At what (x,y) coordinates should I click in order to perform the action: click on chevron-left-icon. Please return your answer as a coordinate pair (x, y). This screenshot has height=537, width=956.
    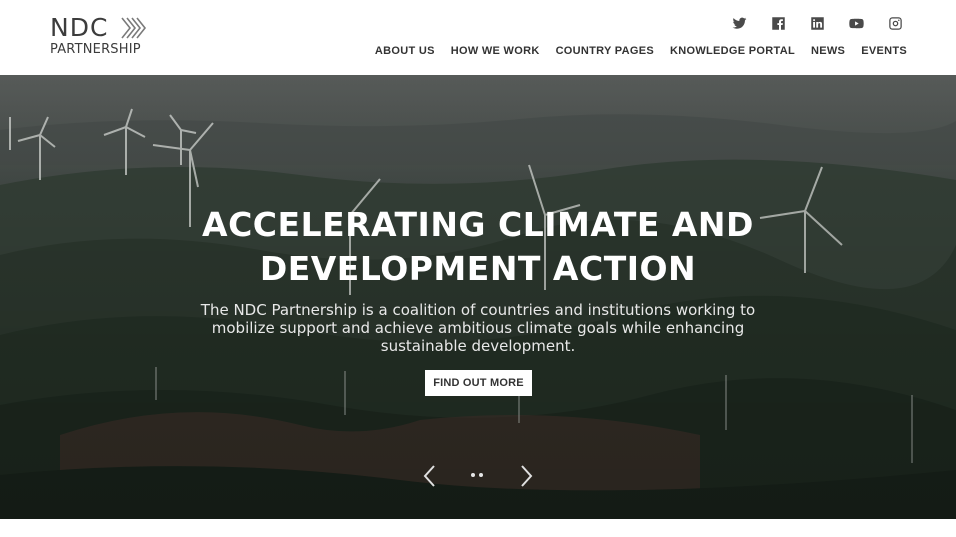
    Looking at the image, I should click on (429, 476).